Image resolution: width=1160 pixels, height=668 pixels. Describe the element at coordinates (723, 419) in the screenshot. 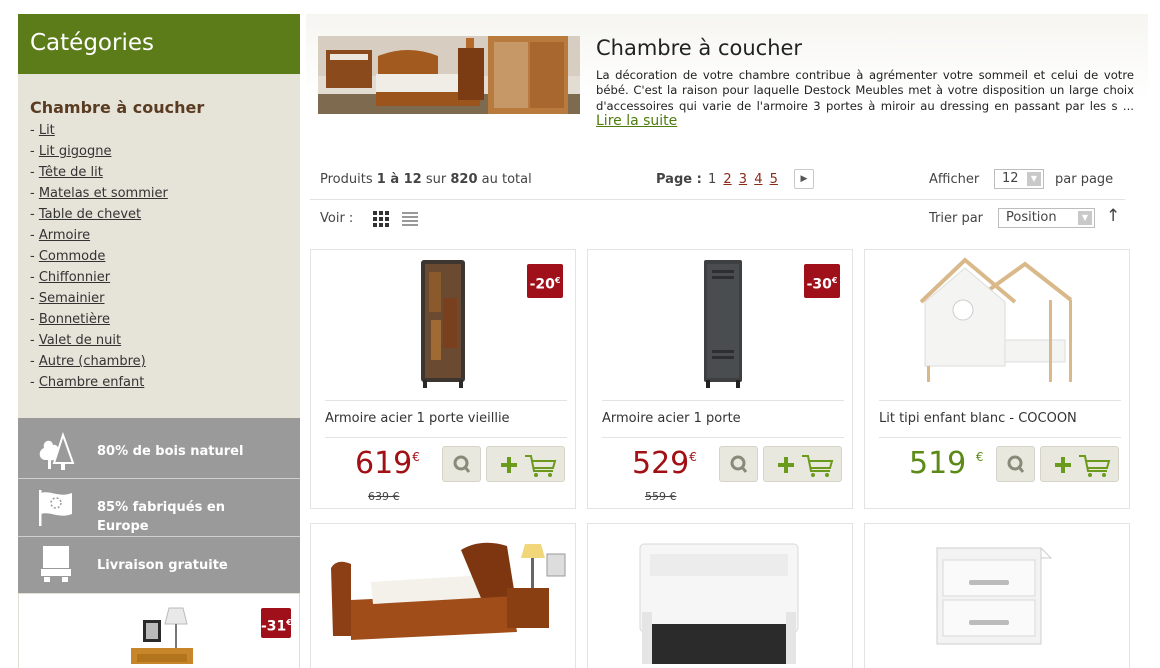

I see `product-name: Armoire acier 1 porte` at that location.